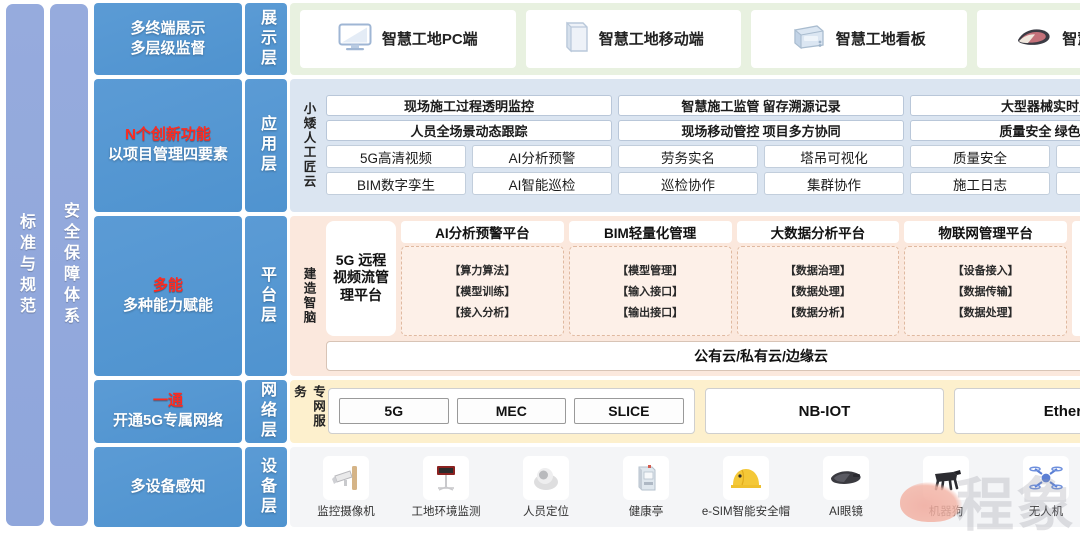 This screenshot has width=1080, height=539. What do you see at coordinates (985, 232) in the screenshot?
I see `platform-column-title: 物联网管理平台` at bounding box center [985, 232].